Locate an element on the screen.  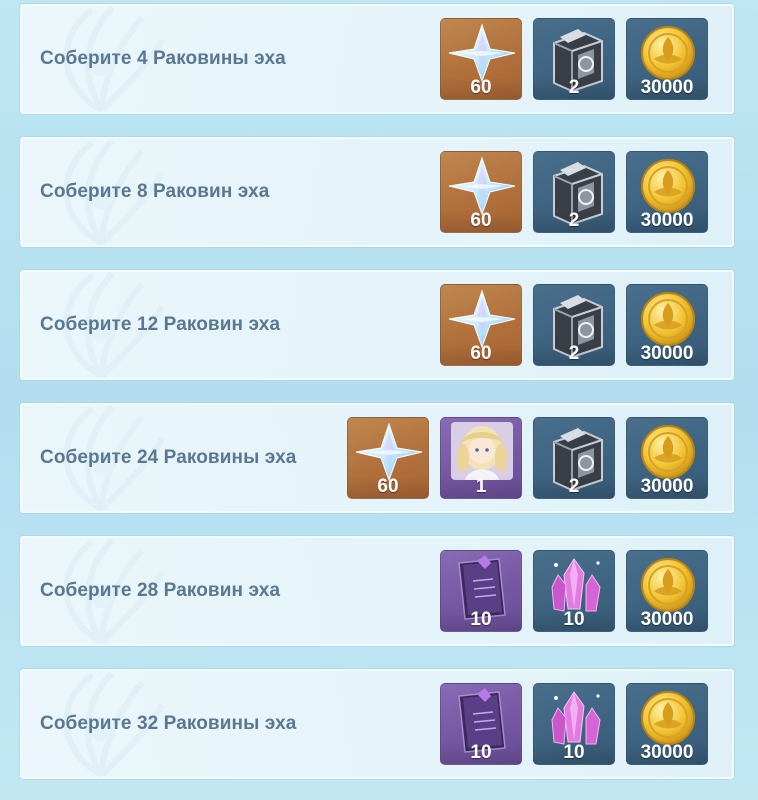
objective-label: Соберите 8 Раковин эха is located at coordinates (155, 191).